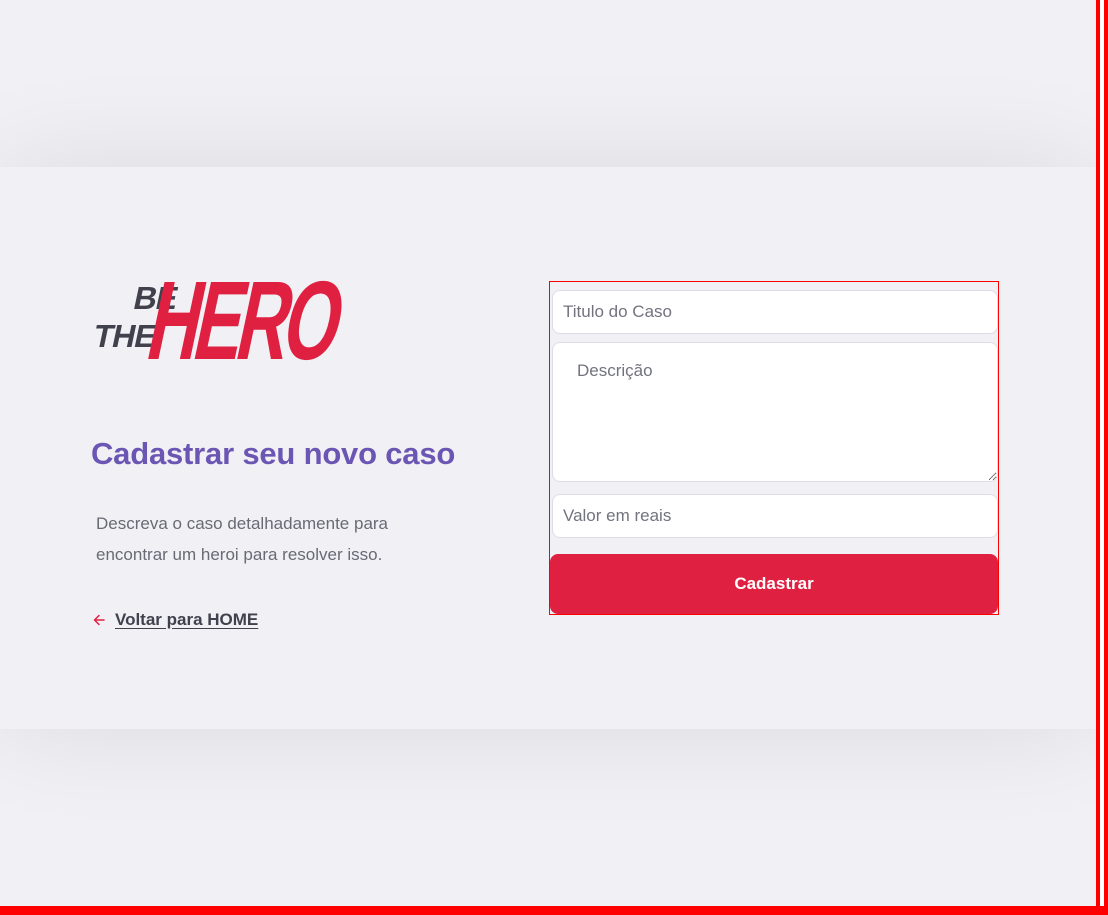 This screenshot has width=1108, height=915. What do you see at coordinates (99, 620) in the screenshot?
I see `arrow-left-icon` at bounding box center [99, 620].